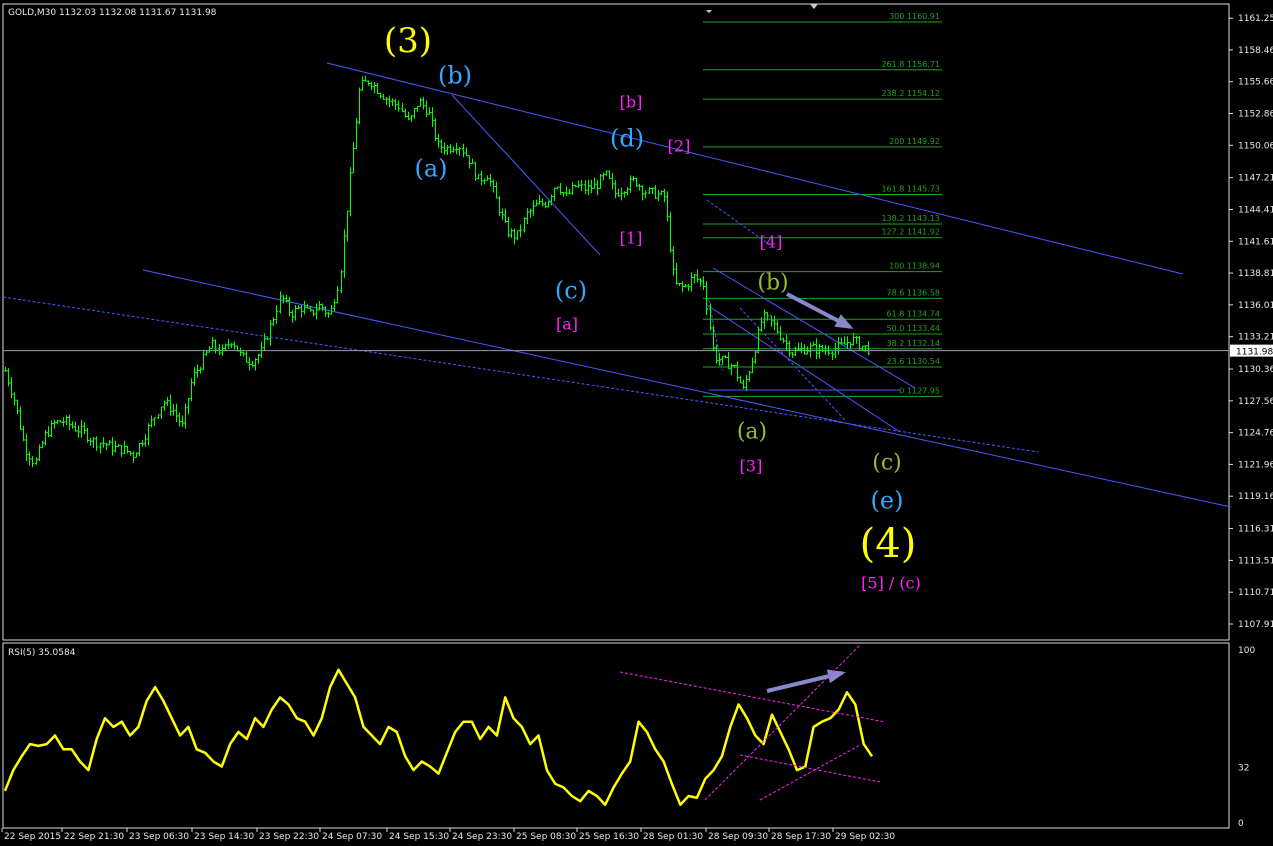 The width and height of the screenshot is (1273, 846). I want to click on fib-level-label: 200 1149.92, so click(914, 141).